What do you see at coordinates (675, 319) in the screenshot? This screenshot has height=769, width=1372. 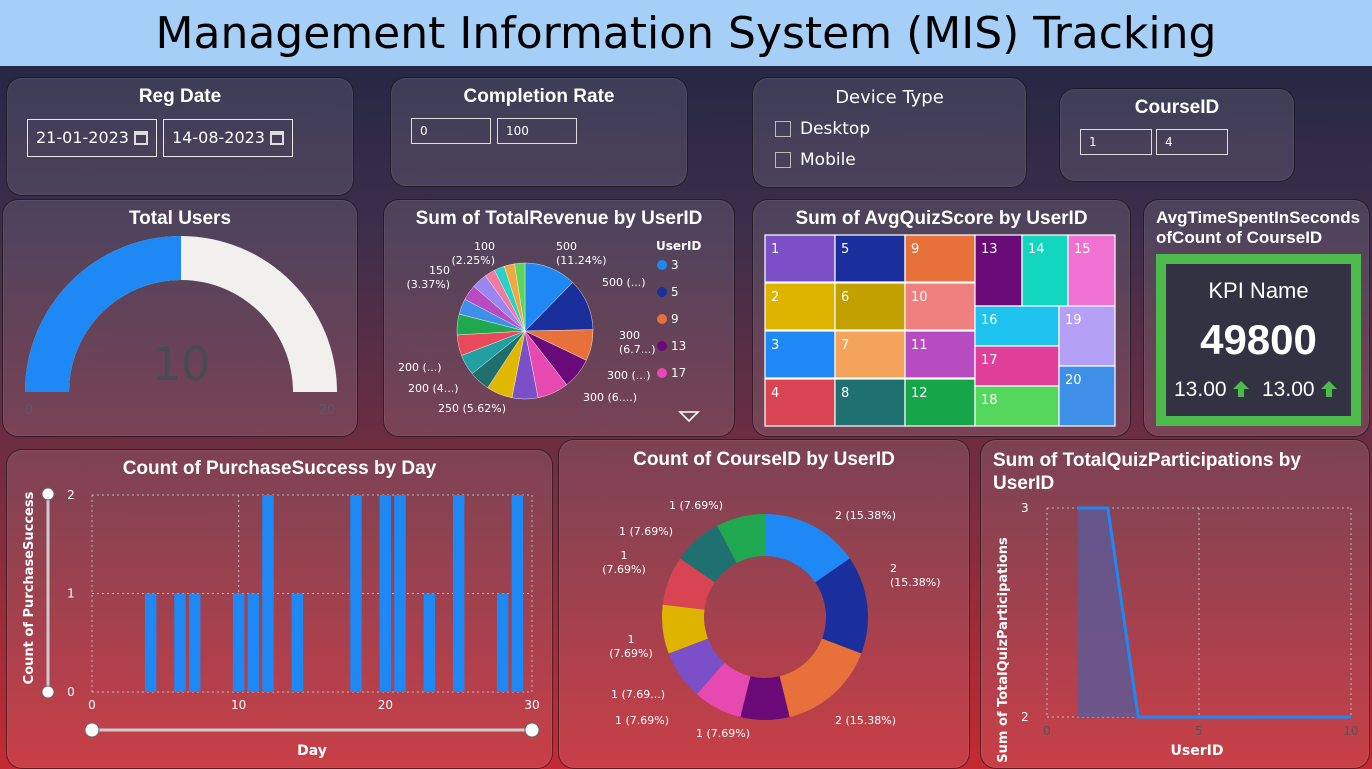 I see `legend-item: 9` at bounding box center [675, 319].